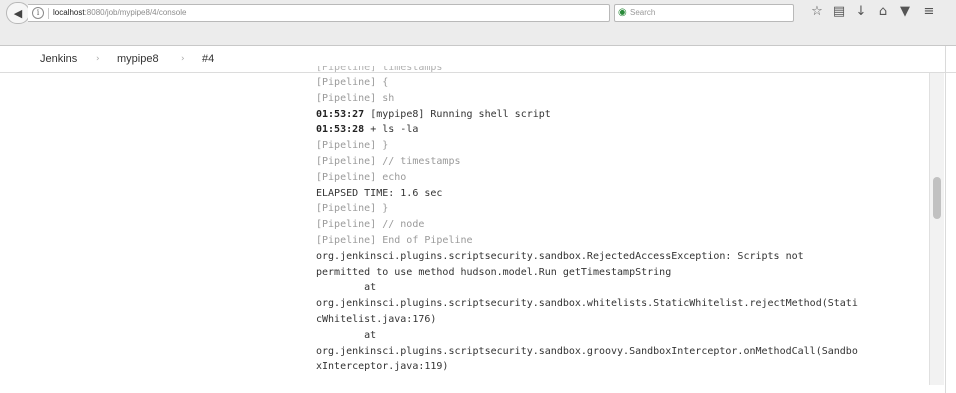 This screenshot has height=393, width=956. I want to click on page-border, so click(945, 219).